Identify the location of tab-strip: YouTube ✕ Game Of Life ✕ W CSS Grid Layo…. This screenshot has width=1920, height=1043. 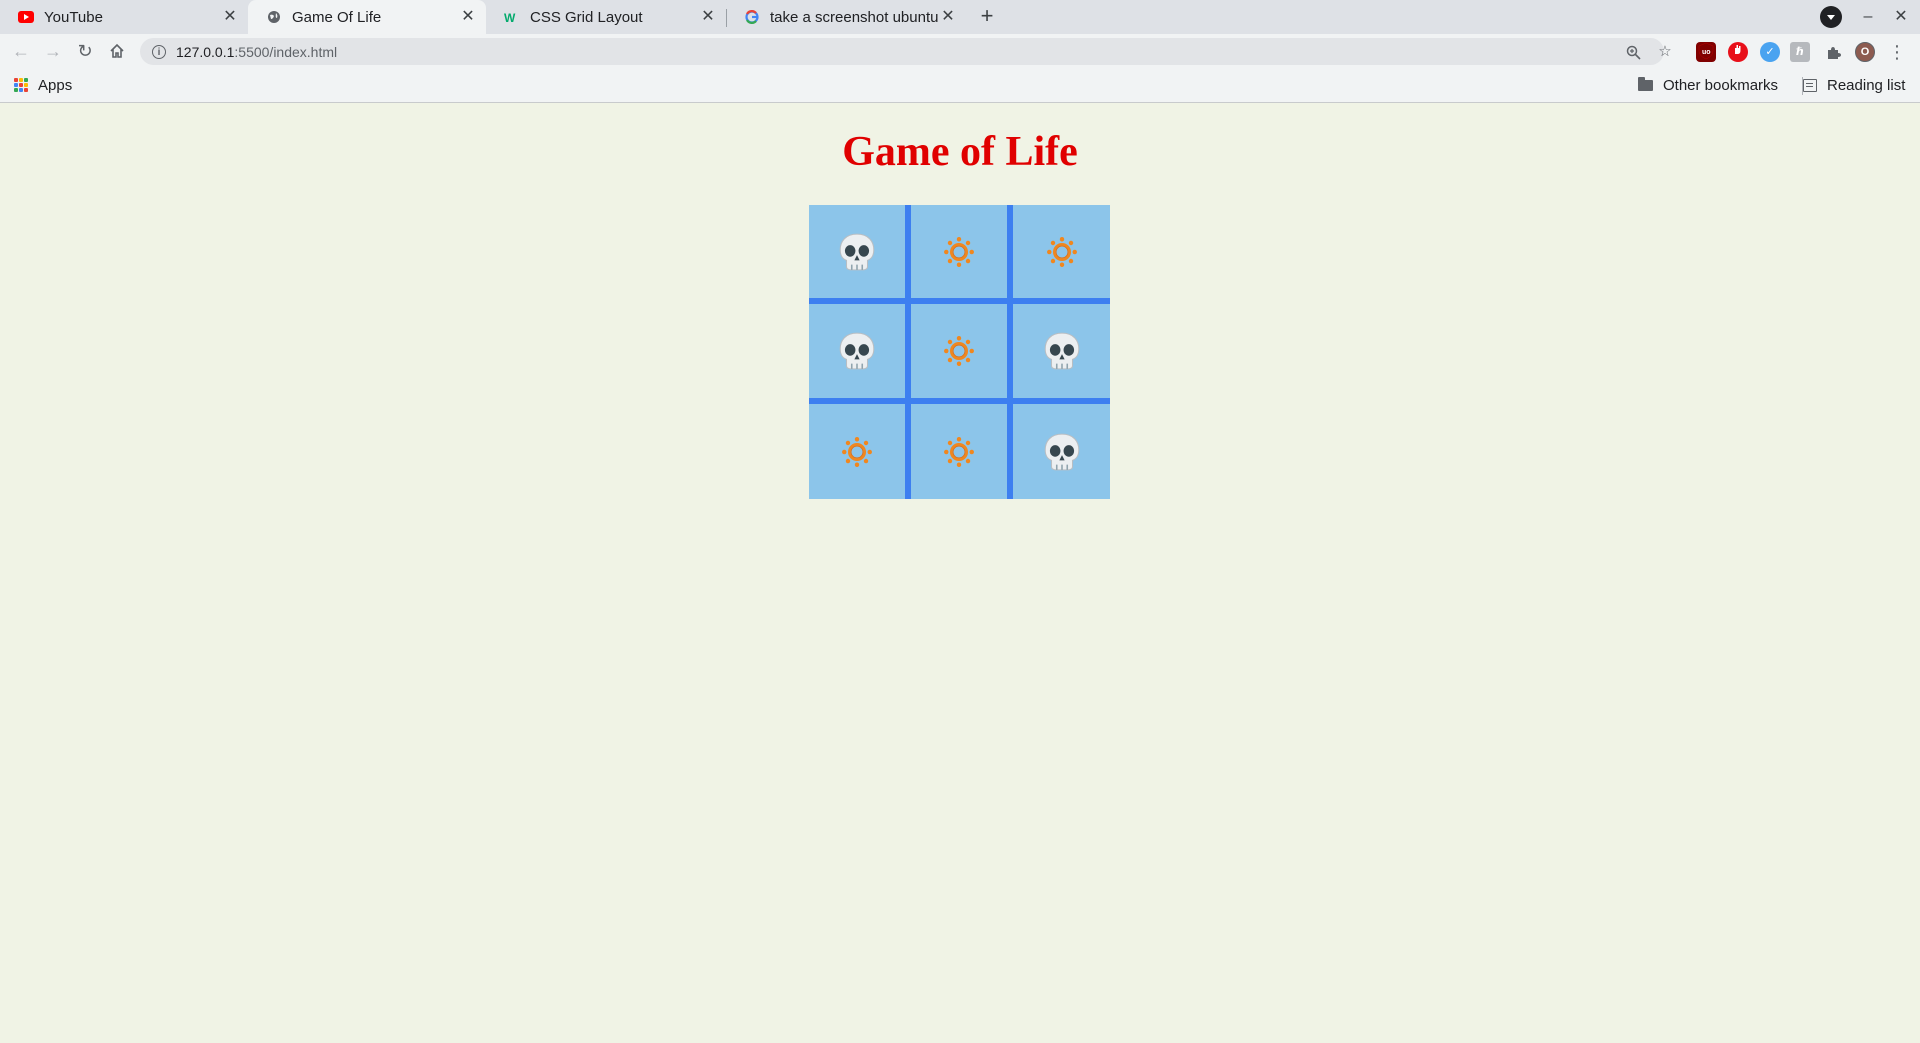
(960, 17).